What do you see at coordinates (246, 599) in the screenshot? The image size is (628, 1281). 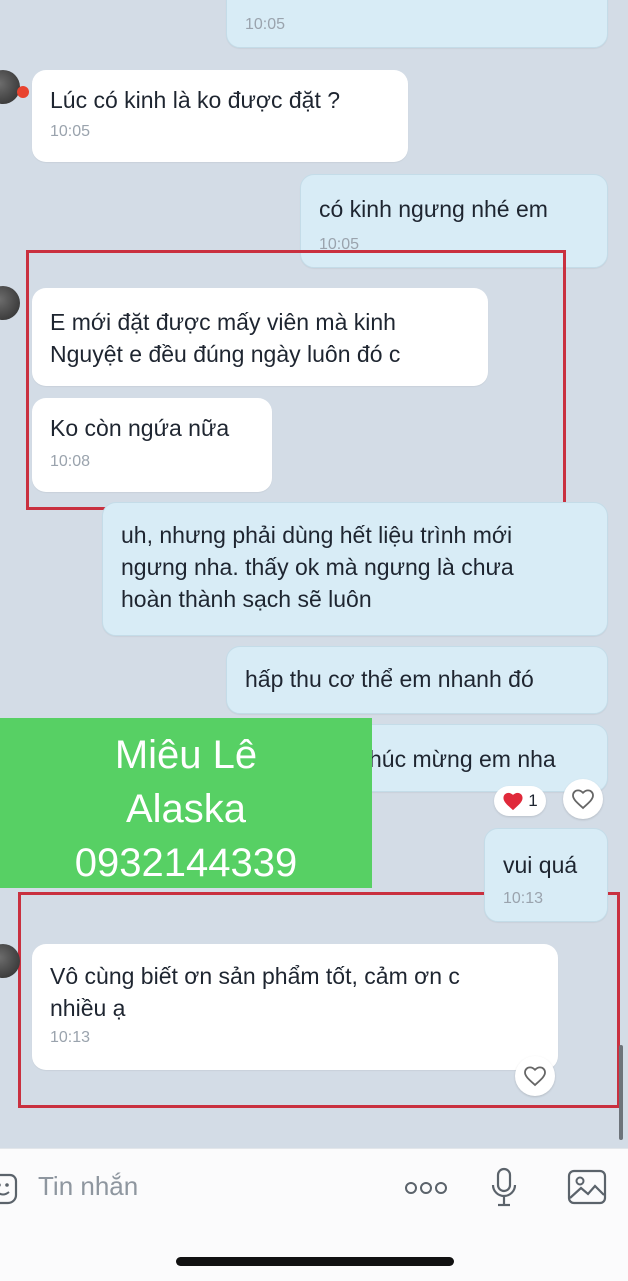 I see `message-text-line: hoàn thành sạch sẽ luôn` at bounding box center [246, 599].